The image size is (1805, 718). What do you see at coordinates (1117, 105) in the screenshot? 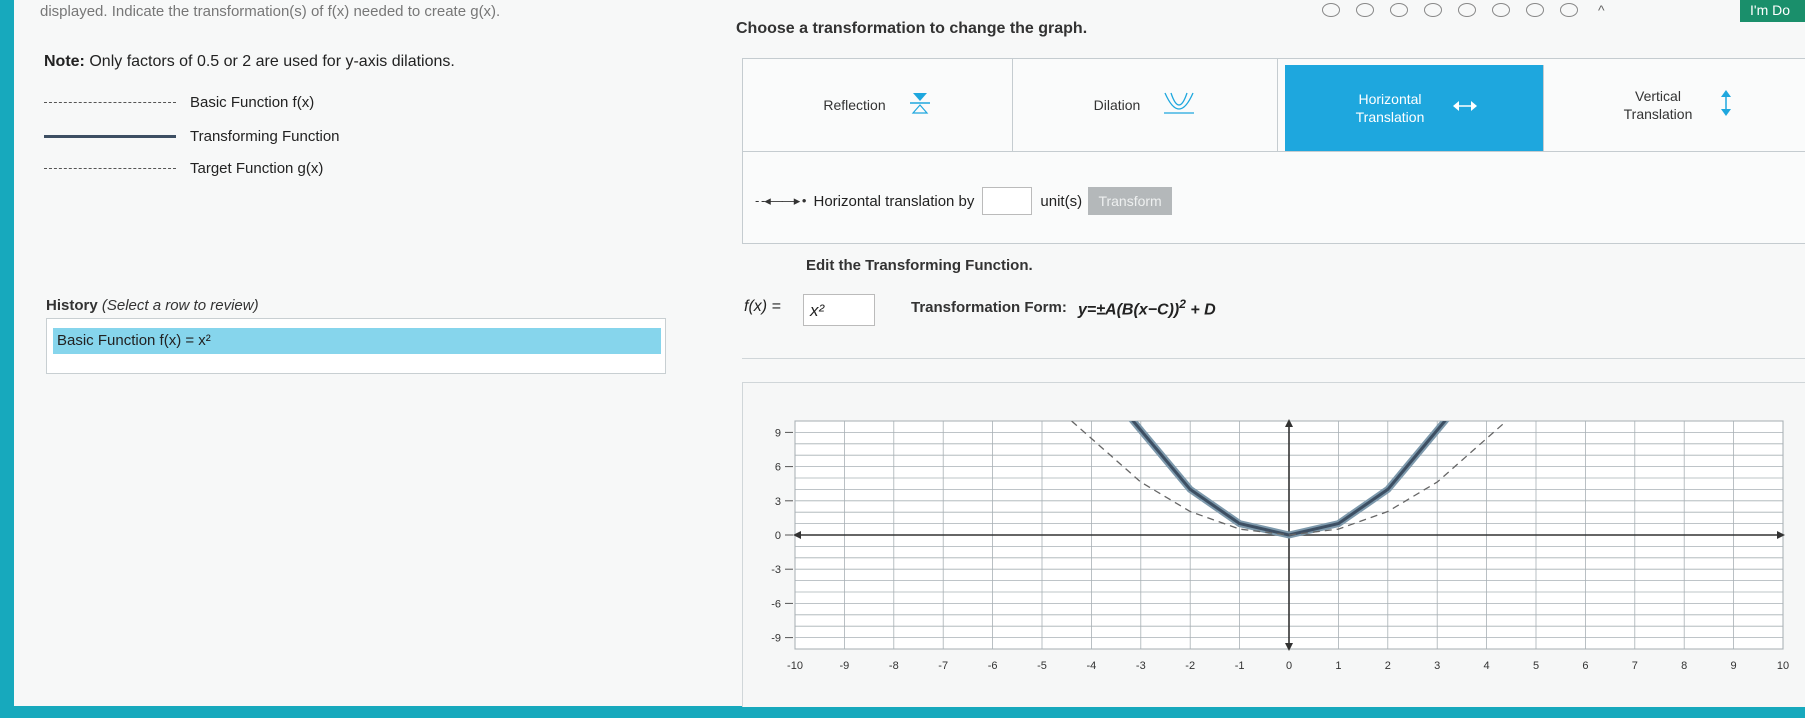
I see `tab-label: Dilation` at bounding box center [1117, 105].